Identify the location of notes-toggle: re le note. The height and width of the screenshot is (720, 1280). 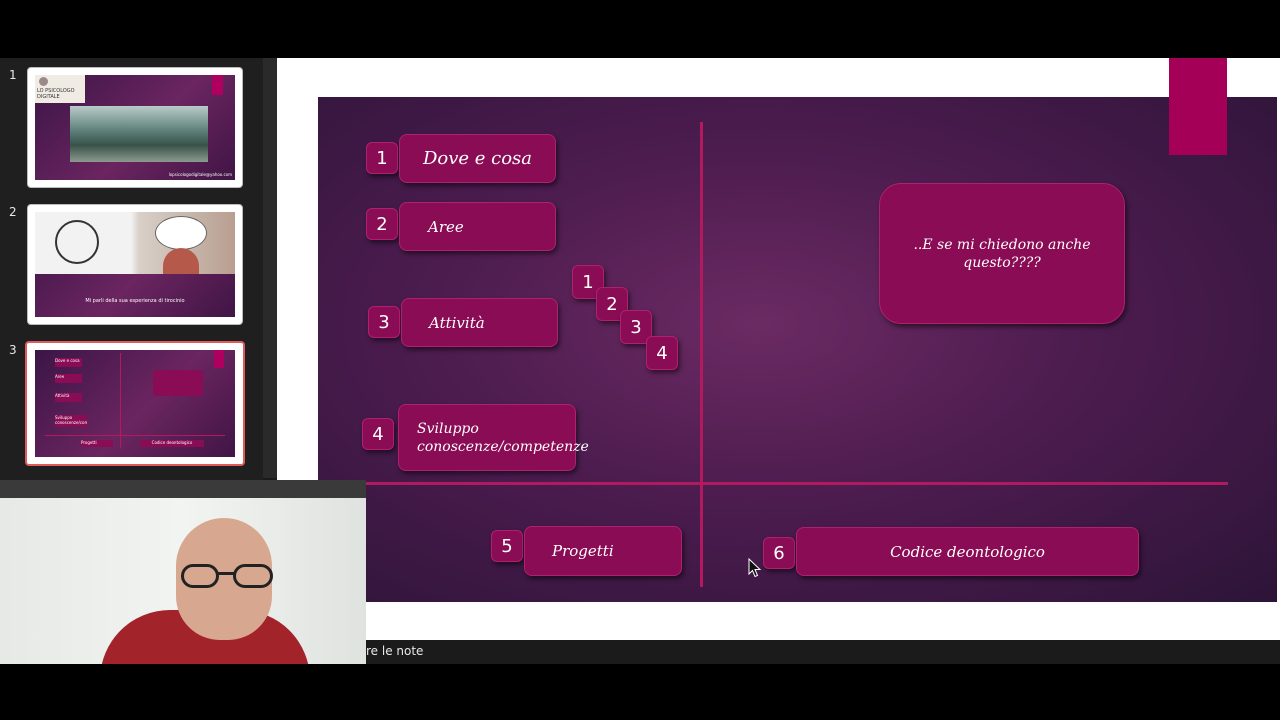
(394, 651).